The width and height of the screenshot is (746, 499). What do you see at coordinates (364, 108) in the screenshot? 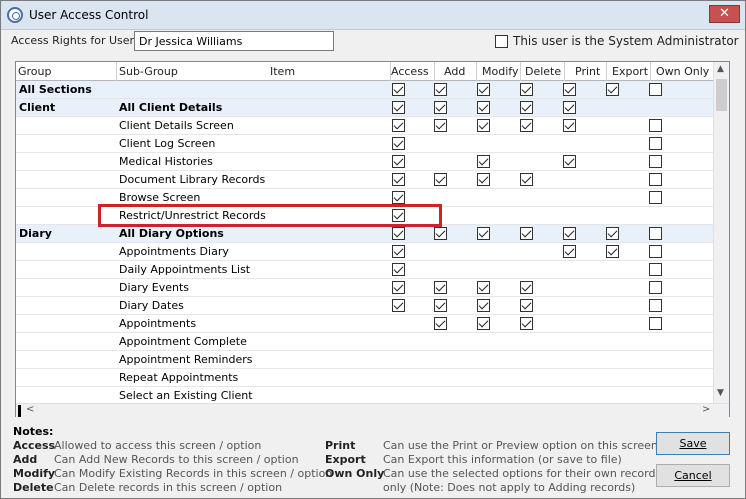
I see `section-row: Client All Client Details` at bounding box center [364, 108].